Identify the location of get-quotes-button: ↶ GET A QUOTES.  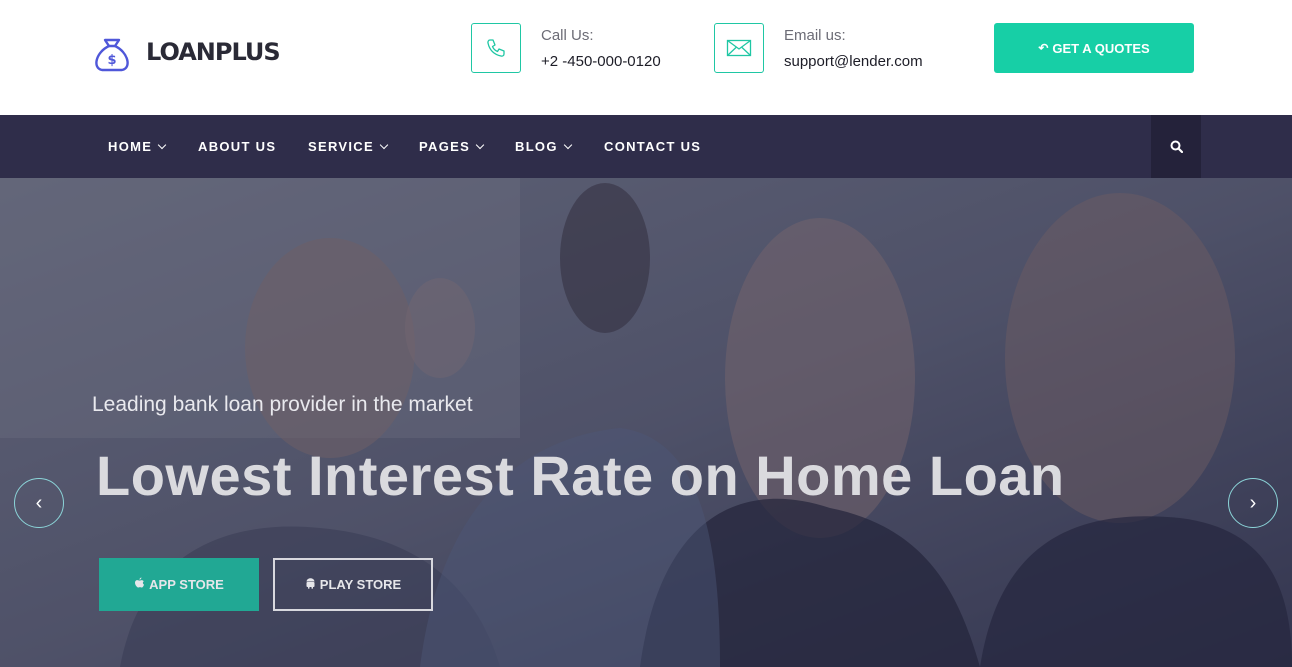
(1094, 48).